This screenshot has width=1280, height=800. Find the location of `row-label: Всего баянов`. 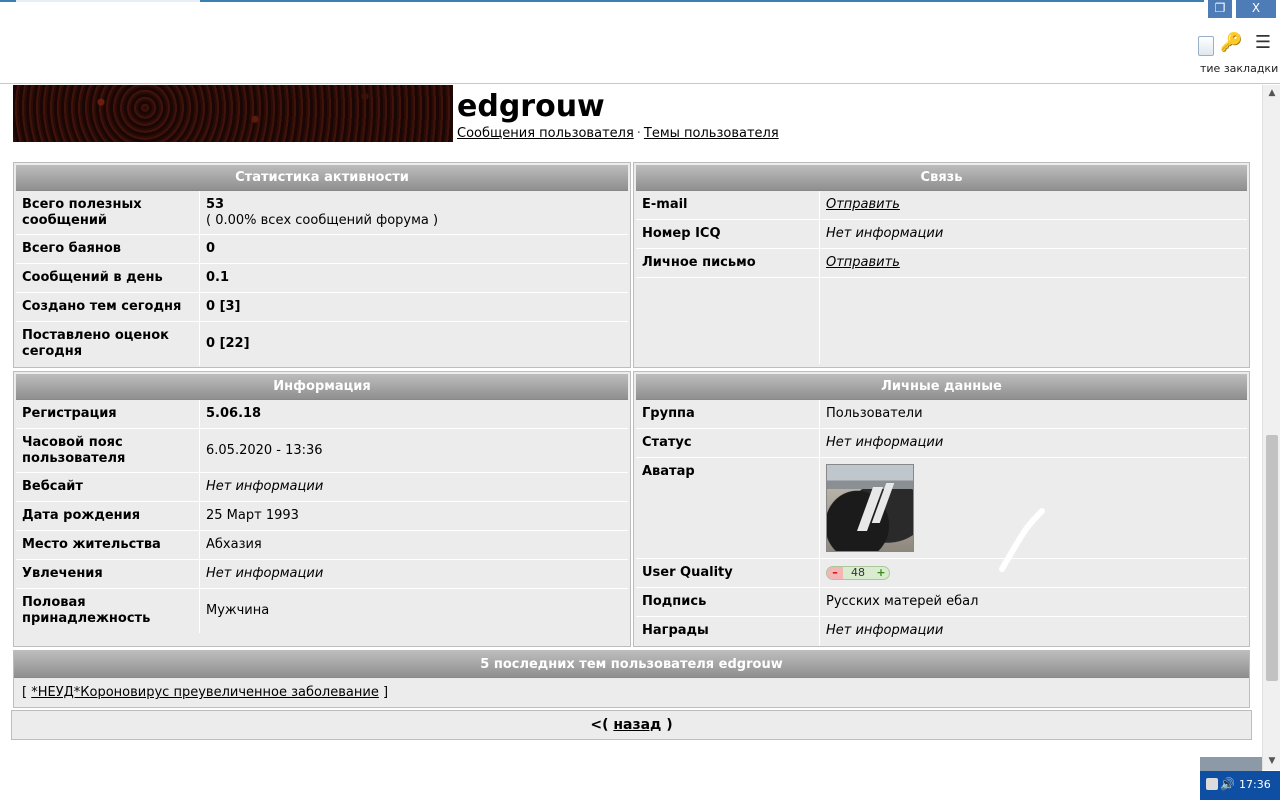

row-label: Всего баянов is located at coordinates (108, 249).